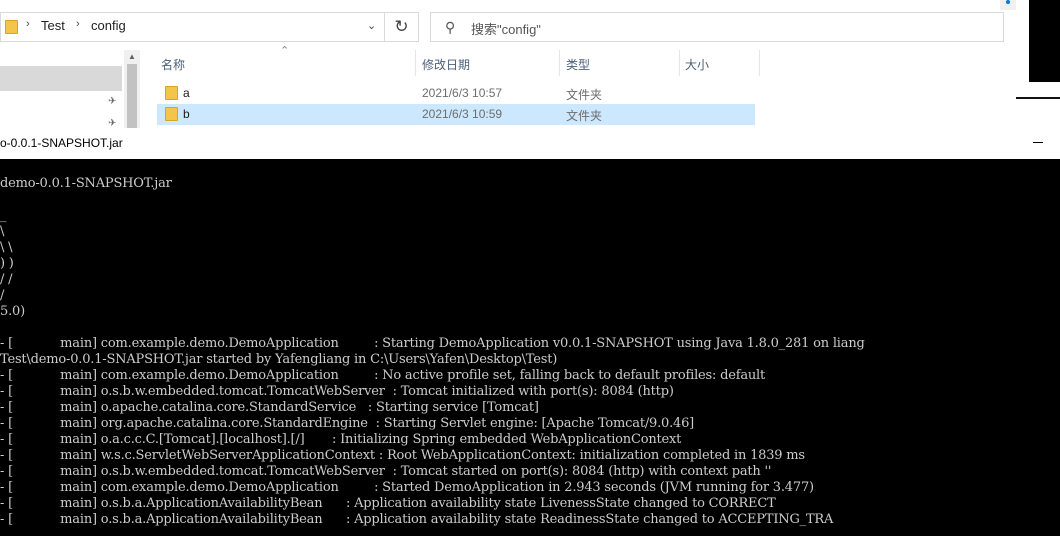 Image resolution: width=1060 pixels, height=536 pixels. I want to click on console-line: \, so click(2, 231).